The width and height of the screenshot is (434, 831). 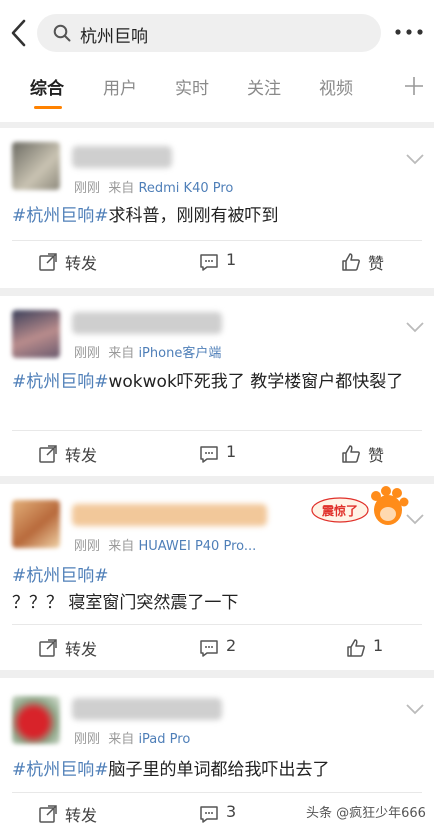 What do you see at coordinates (47, 86) in the screenshot?
I see `tab-comprehensive: 综合` at bounding box center [47, 86].